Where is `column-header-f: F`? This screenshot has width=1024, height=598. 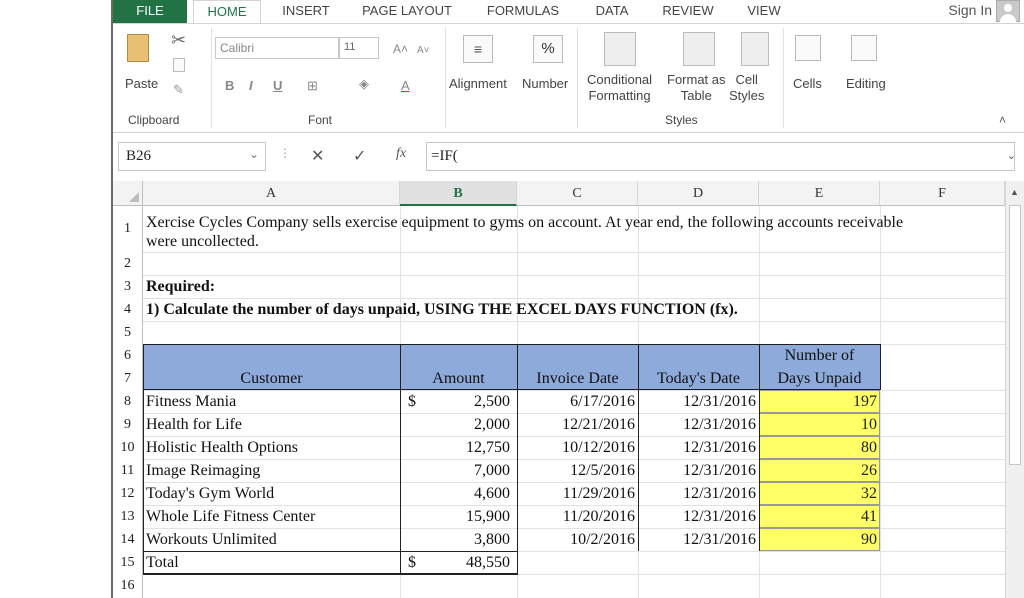 column-header-f: F is located at coordinates (942, 193).